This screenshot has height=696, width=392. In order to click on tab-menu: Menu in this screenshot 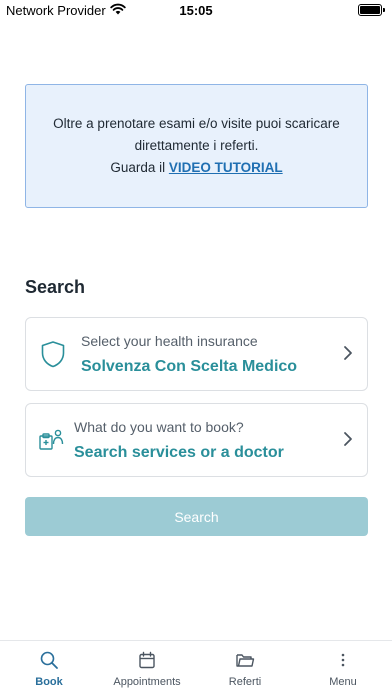, I will do `click(343, 668)`.